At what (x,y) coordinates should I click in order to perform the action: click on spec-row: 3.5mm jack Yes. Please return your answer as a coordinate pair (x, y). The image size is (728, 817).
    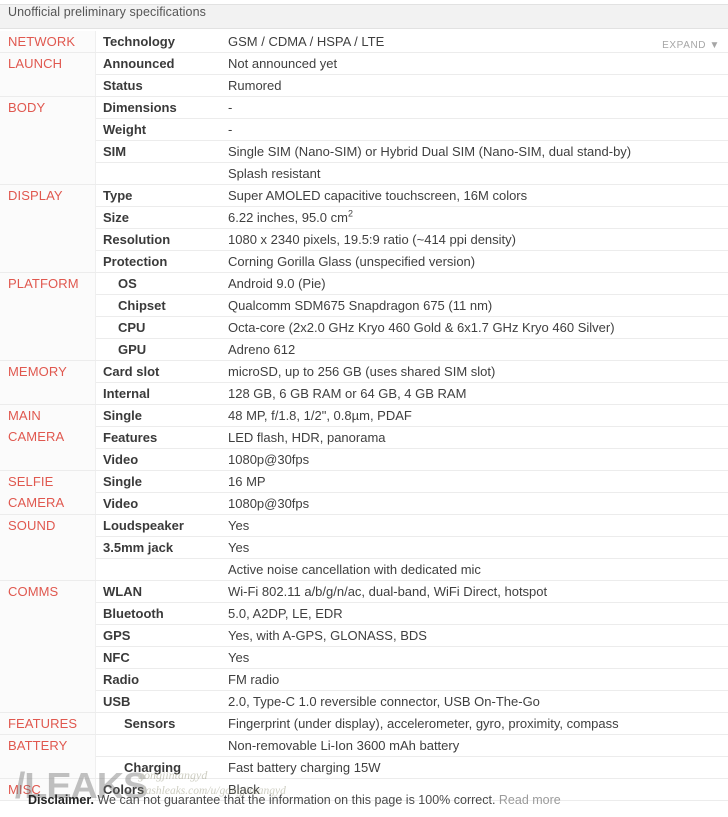
    Looking at the image, I should click on (364, 547).